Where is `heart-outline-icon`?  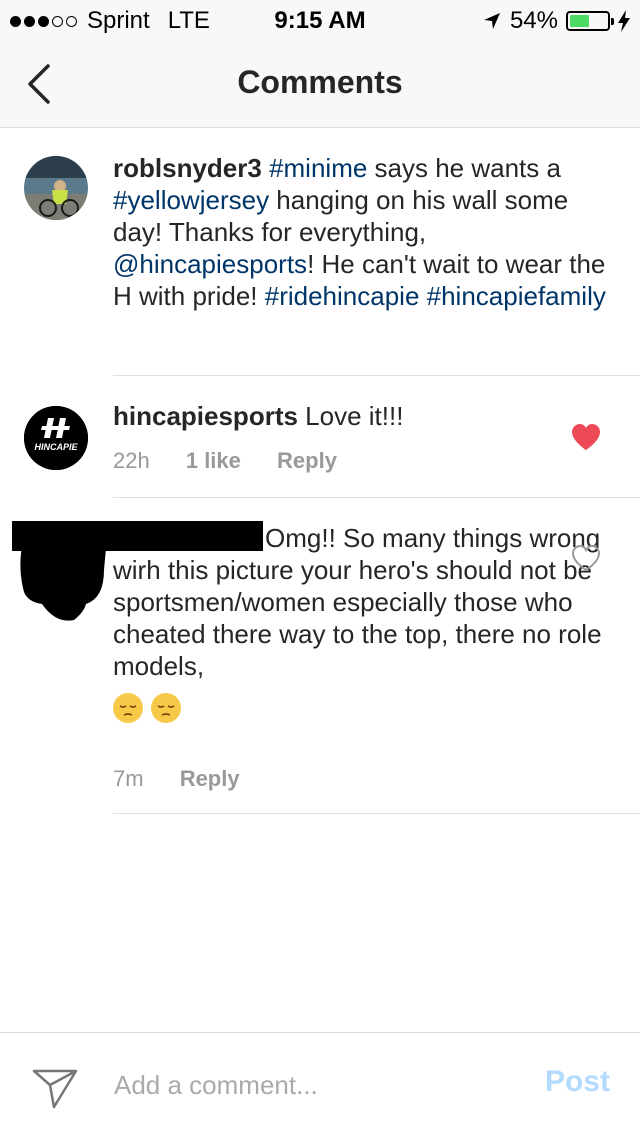
heart-outline-icon is located at coordinates (586, 558).